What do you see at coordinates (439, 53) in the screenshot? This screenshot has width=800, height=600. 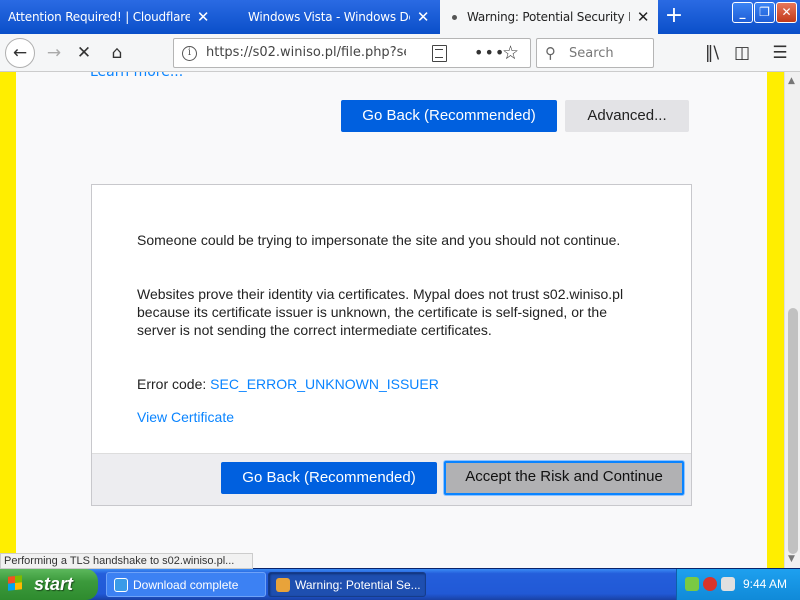 I see `reader-view-icon` at bounding box center [439, 53].